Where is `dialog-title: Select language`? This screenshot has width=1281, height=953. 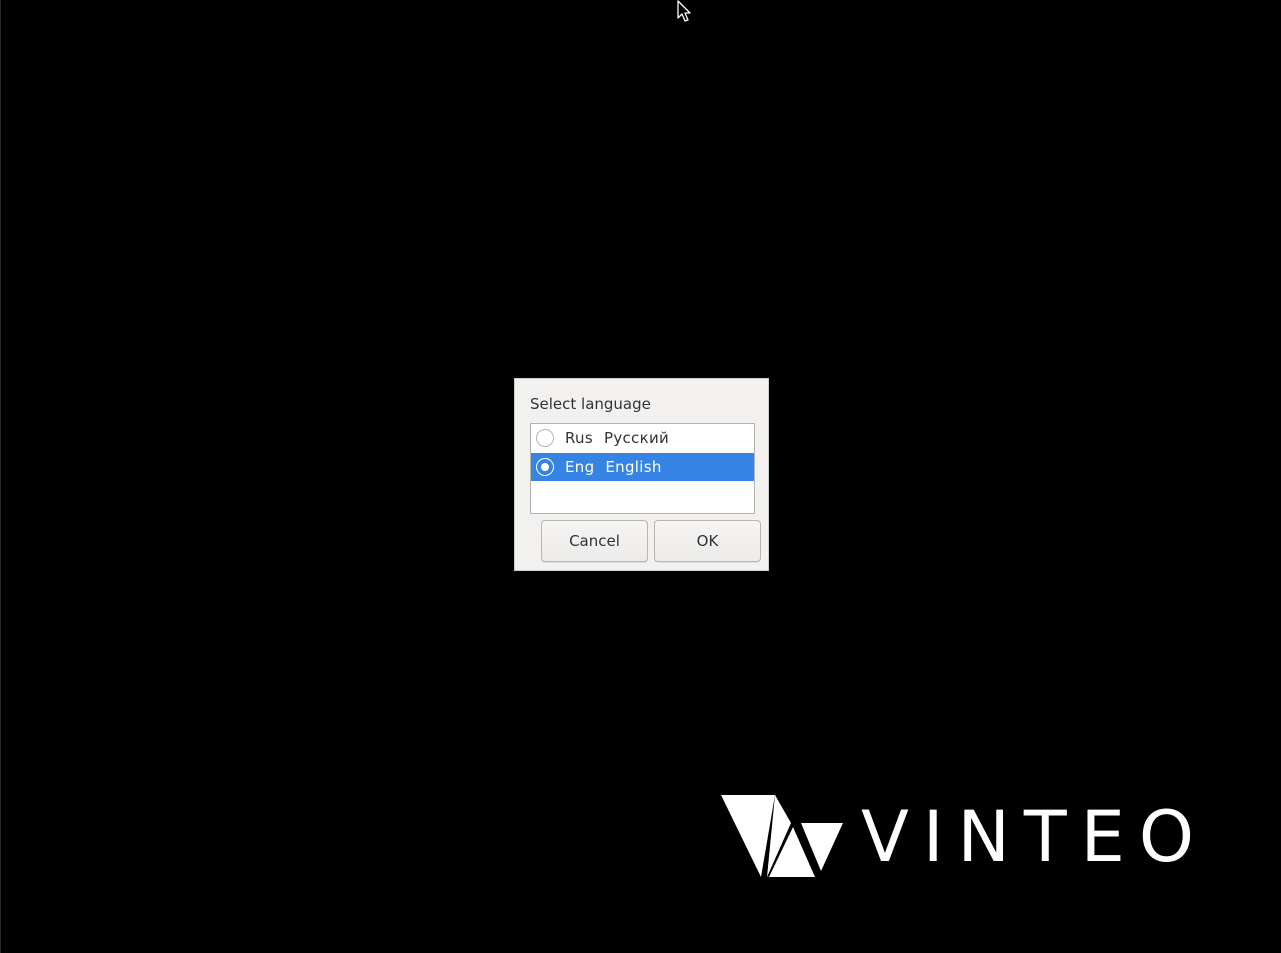 dialog-title: Select language is located at coordinates (590, 404).